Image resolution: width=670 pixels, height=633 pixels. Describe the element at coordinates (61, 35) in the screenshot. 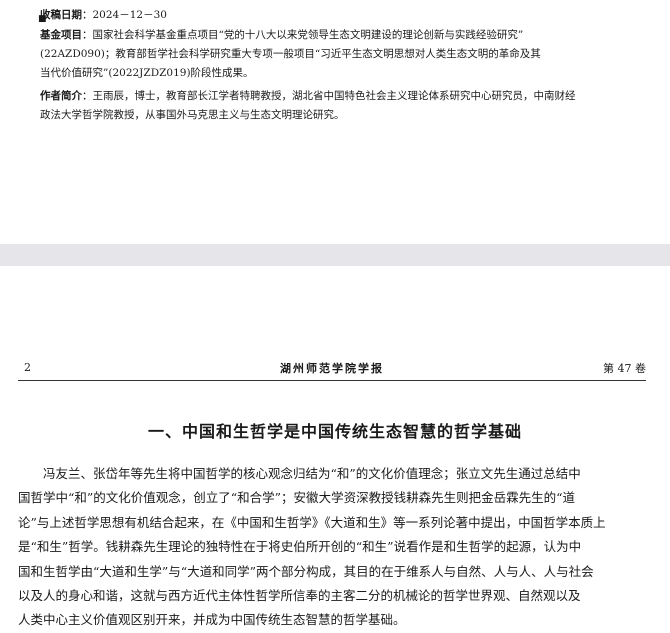

I see `fund-label: 基金项目` at that location.